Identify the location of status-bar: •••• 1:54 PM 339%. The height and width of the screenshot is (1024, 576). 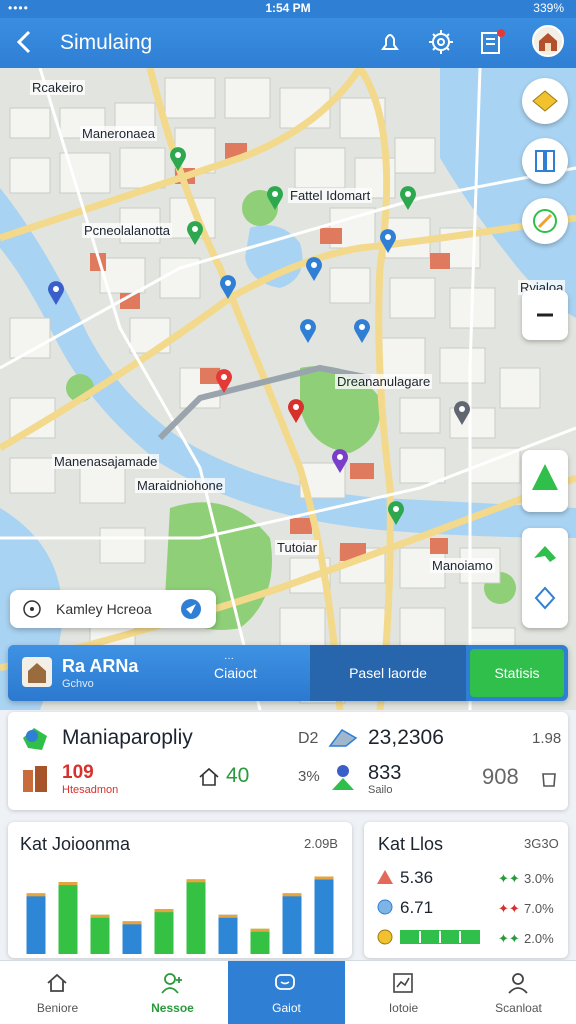
(288, 9).